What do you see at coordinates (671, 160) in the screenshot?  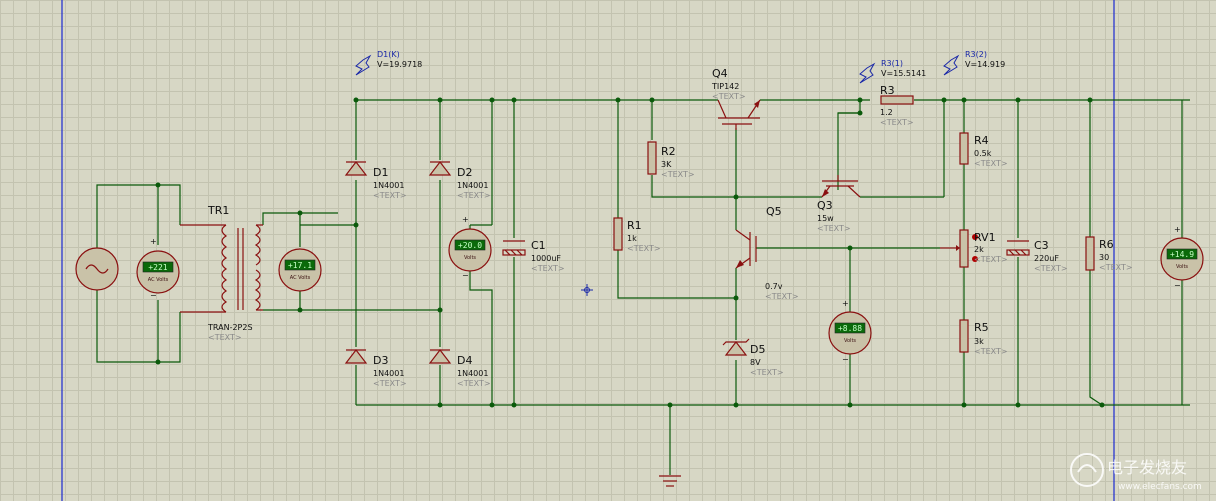 I see `resistor-r2: R2 3K <TEXT>` at bounding box center [671, 160].